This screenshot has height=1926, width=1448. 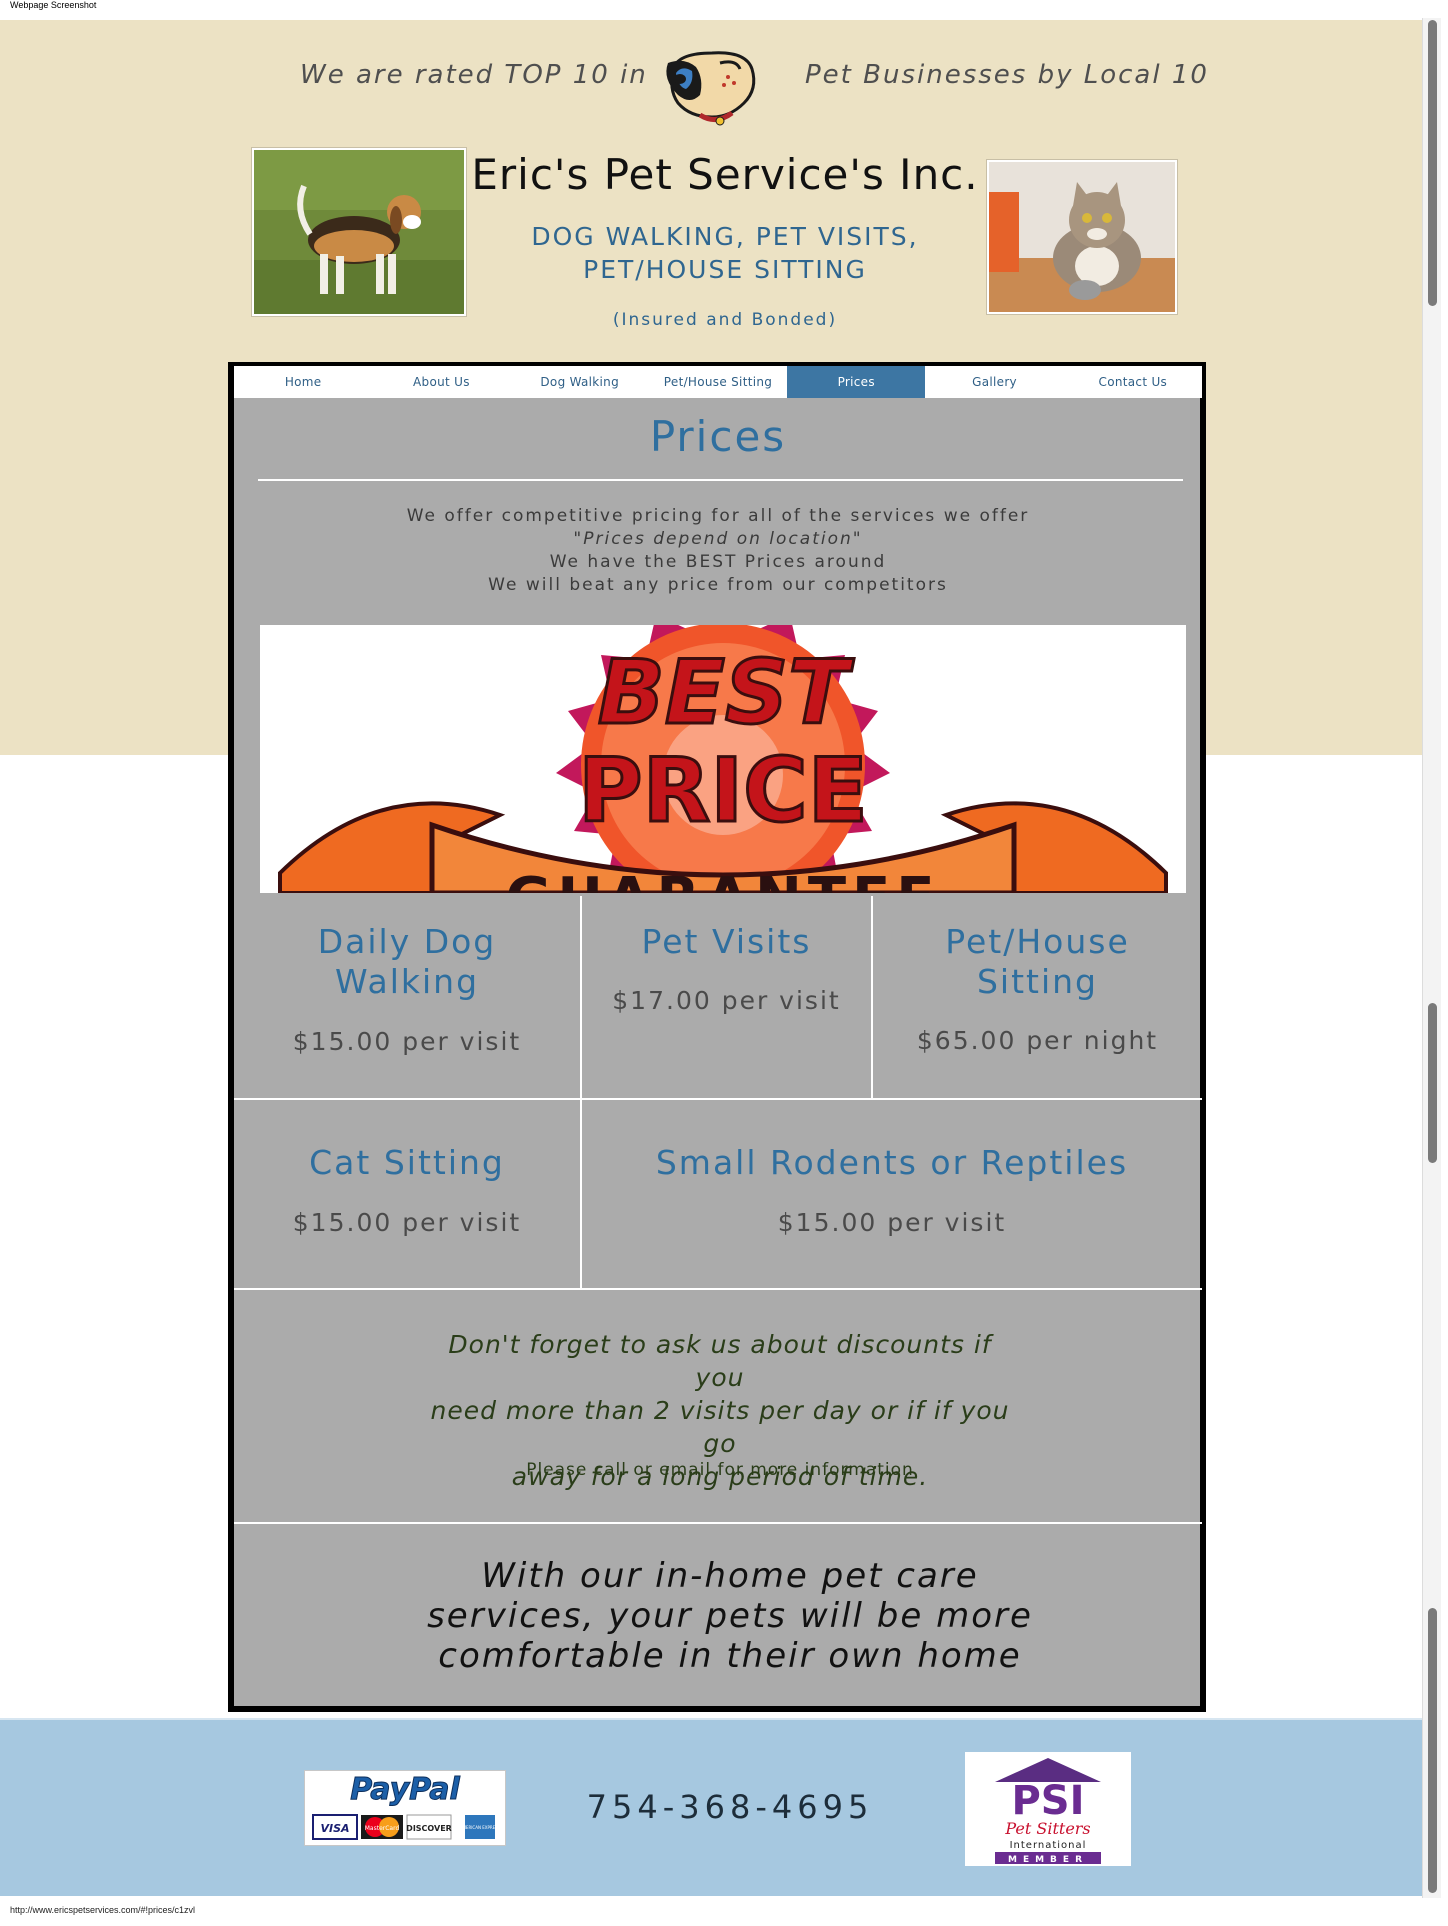 What do you see at coordinates (334, 1828) in the screenshot?
I see `card-visa: VISA` at bounding box center [334, 1828].